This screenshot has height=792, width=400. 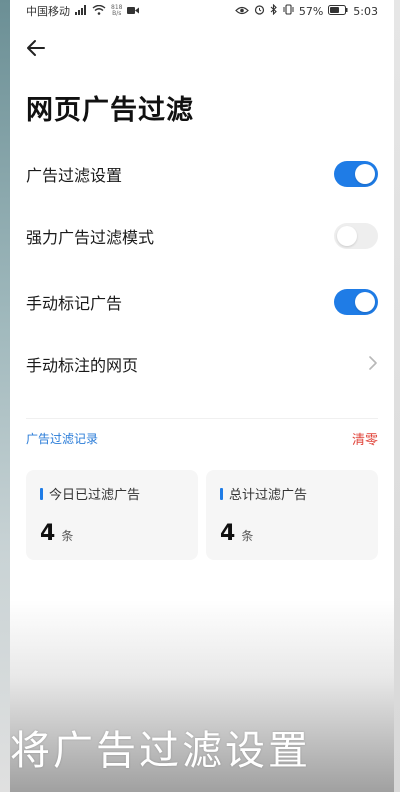 What do you see at coordinates (365, 438) in the screenshot?
I see `clear-button: 清零` at bounding box center [365, 438].